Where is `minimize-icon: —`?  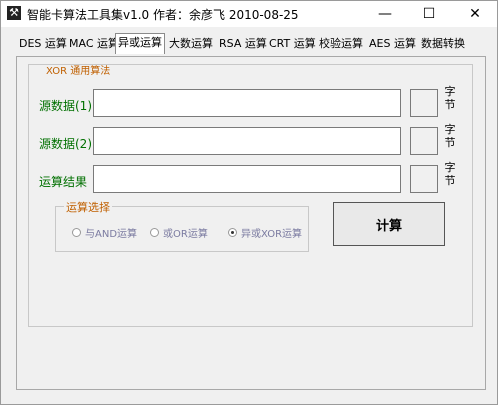 minimize-icon: — is located at coordinates (385, 14).